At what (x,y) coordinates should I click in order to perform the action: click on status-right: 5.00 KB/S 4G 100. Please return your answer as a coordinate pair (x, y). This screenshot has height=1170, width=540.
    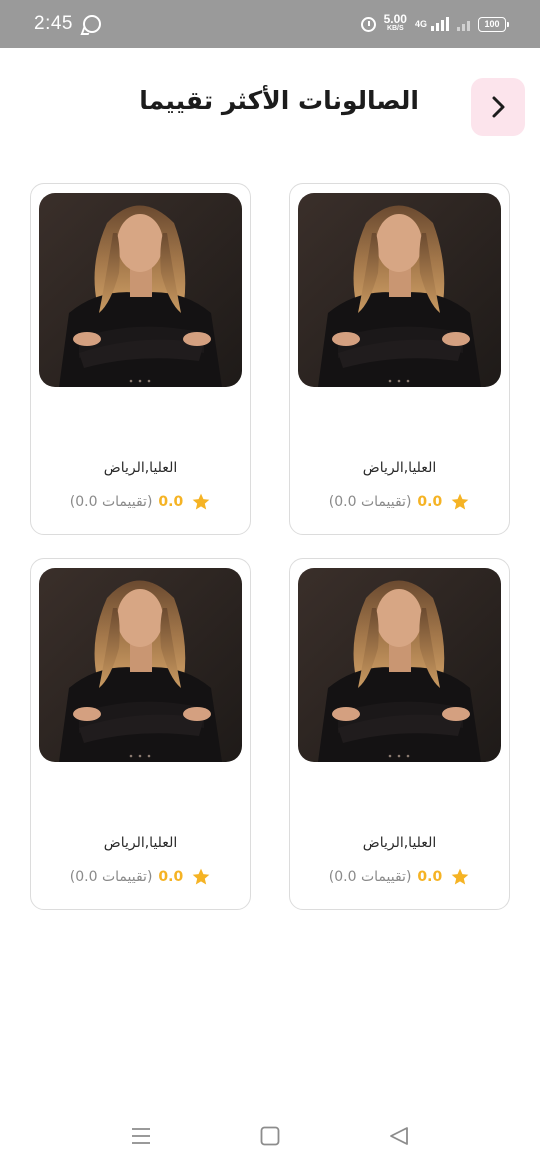
    Looking at the image, I should click on (434, 22).